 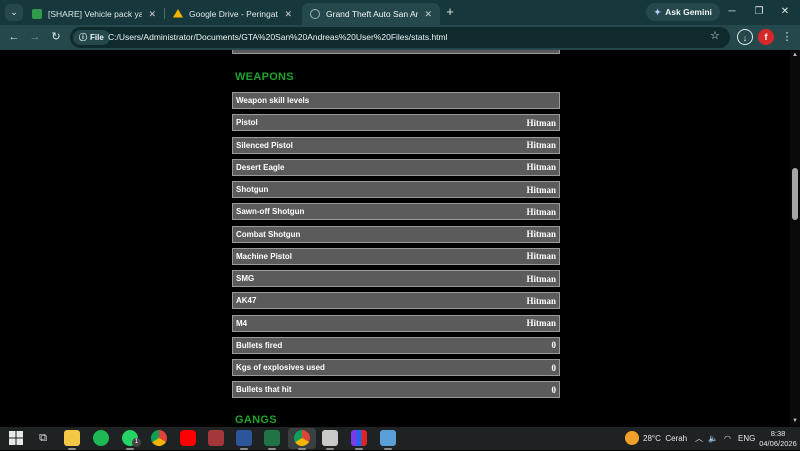 I want to click on scroll-thumb, so click(x=795, y=194).